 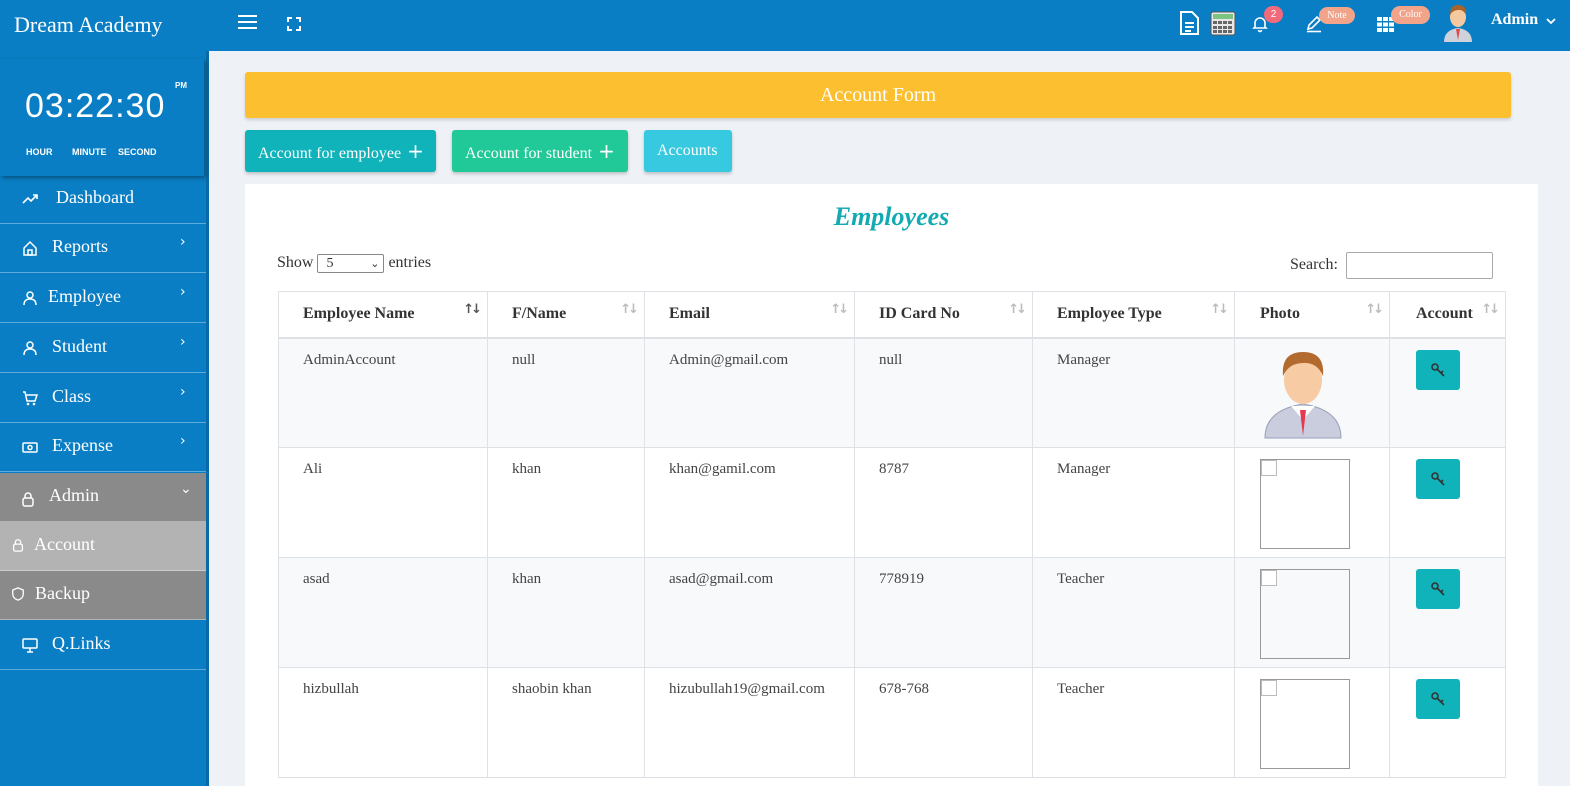 What do you see at coordinates (39, 152) in the screenshot?
I see `clock-hour-label: HOUR` at bounding box center [39, 152].